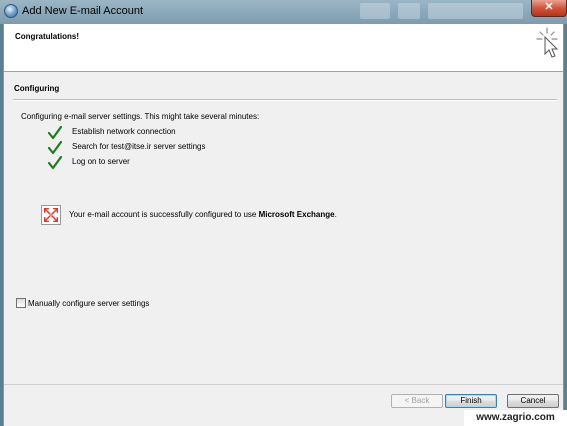 This screenshot has height=426, width=567. I want to click on step-label: Search for test@itse.ir server settings, so click(139, 146).